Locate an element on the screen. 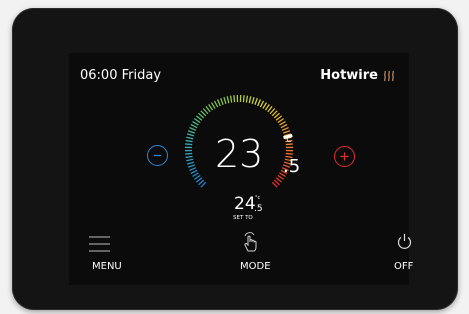  off-button is located at coordinates (404, 241).